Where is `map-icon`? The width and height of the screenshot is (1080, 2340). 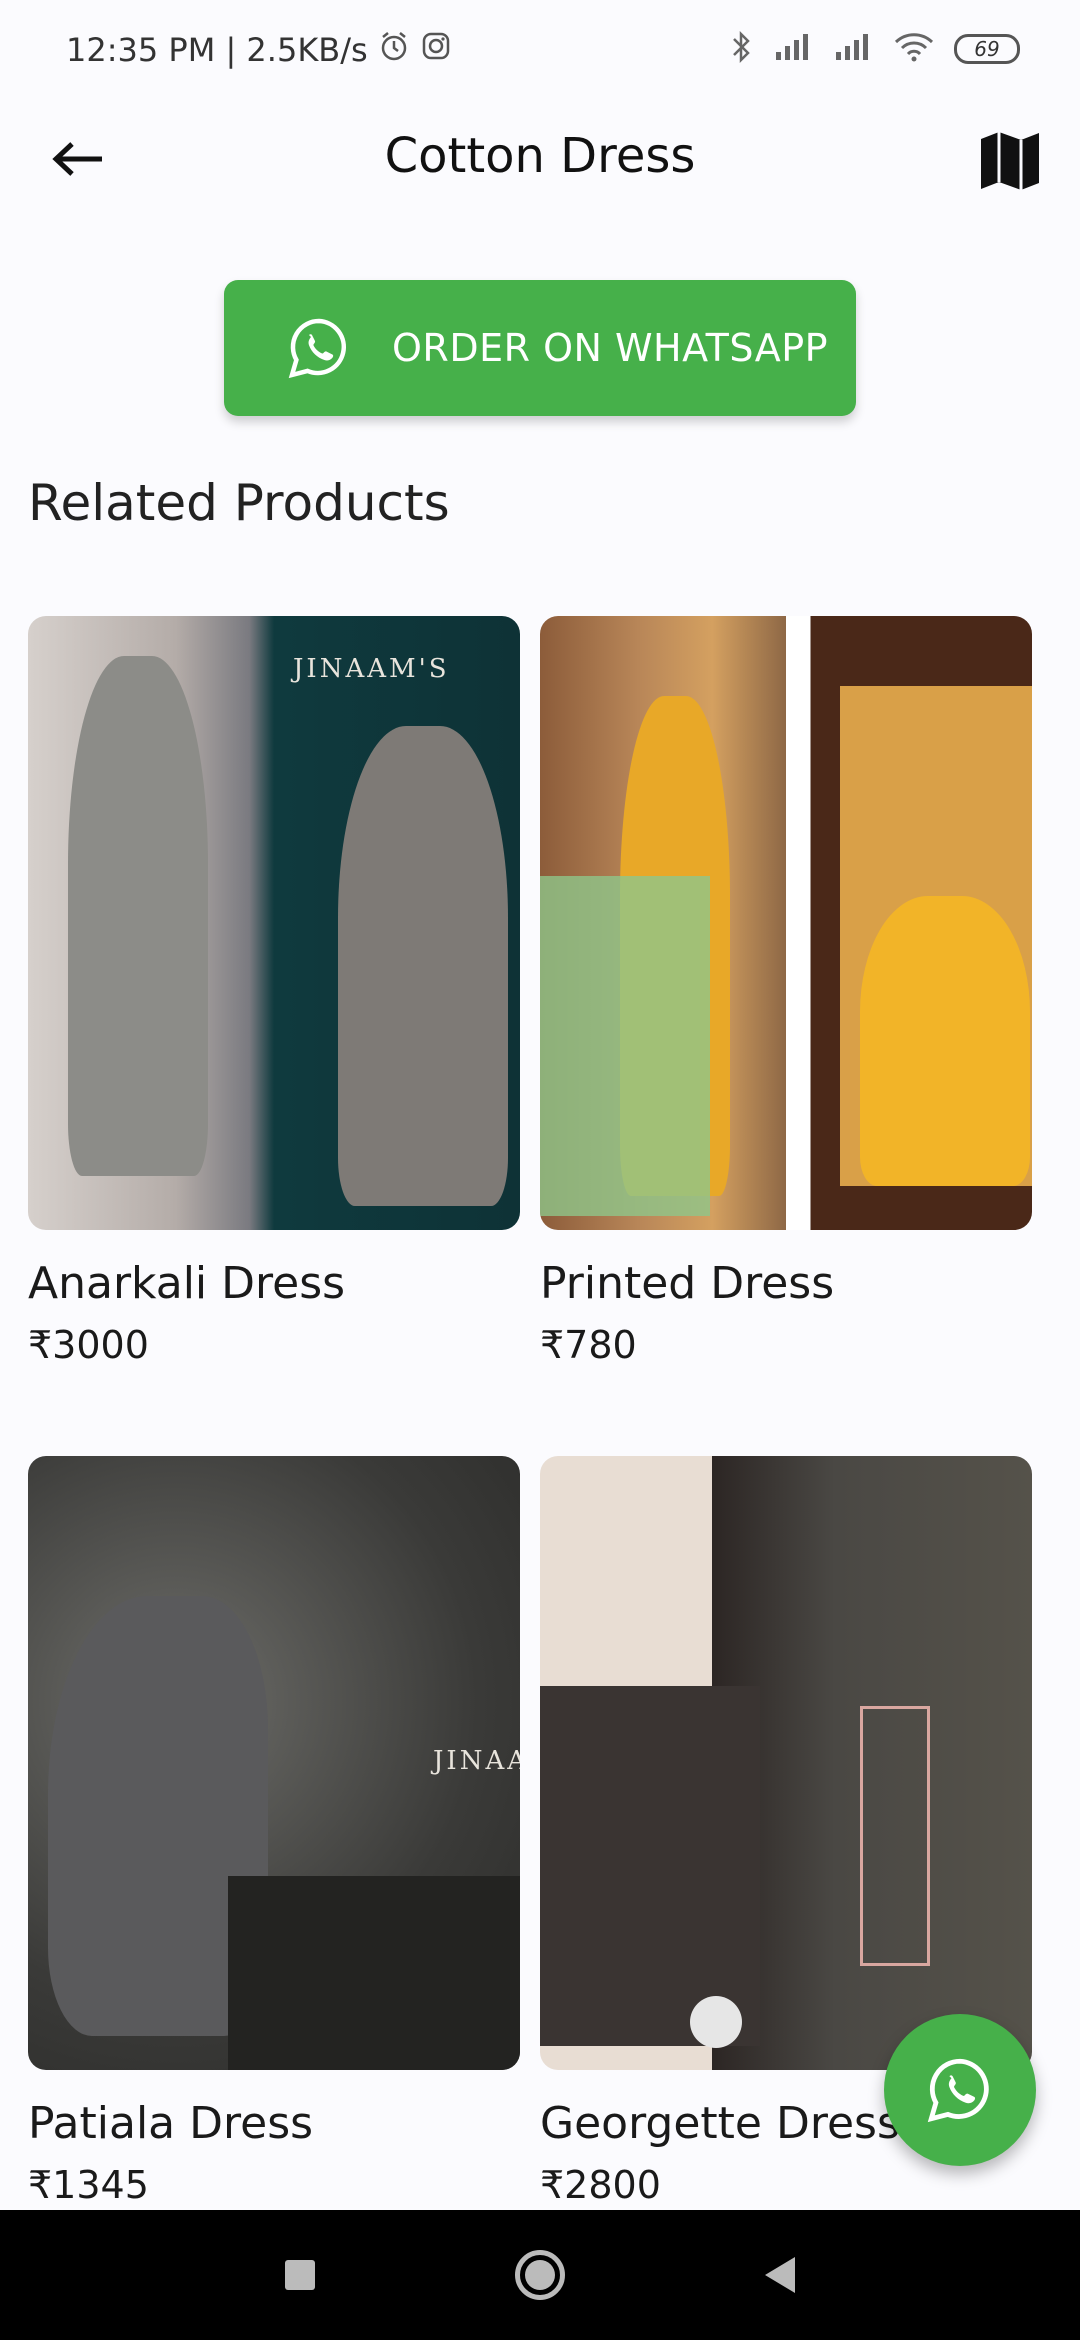 map-icon is located at coordinates (1010, 161).